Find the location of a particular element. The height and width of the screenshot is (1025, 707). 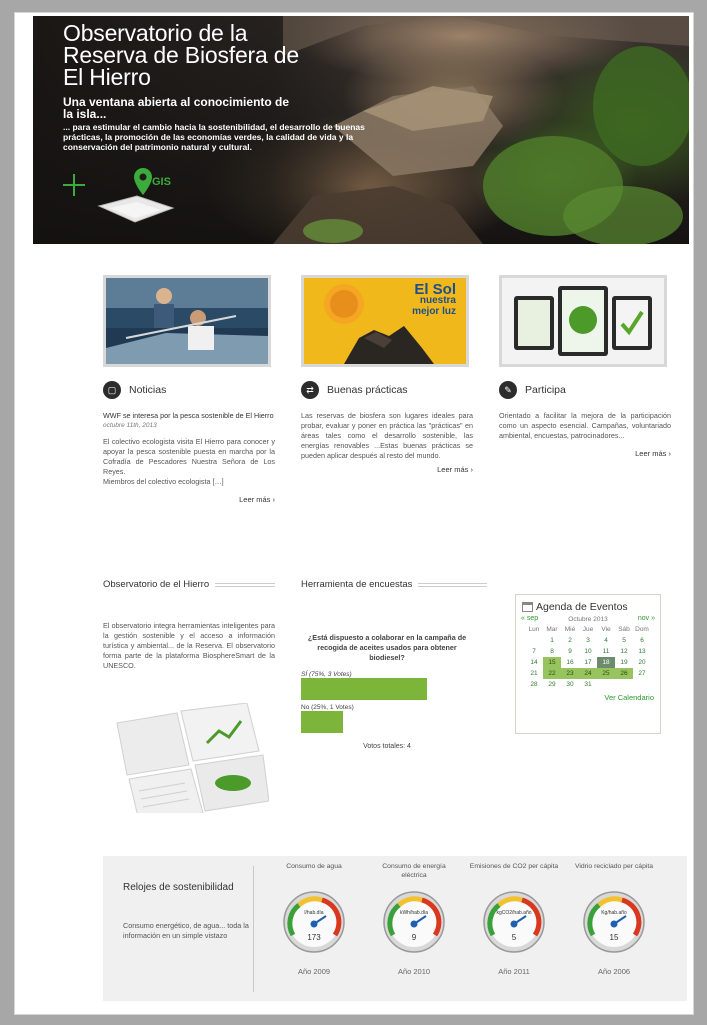

calendar-day: 21 is located at coordinates (534, 673).